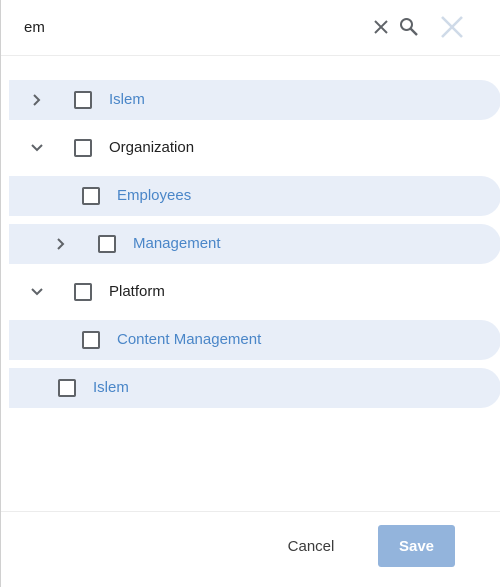 The height and width of the screenshot is (588, 500). What do you see at coordinates (311, 546) in the screenshot?
I see `cancel-button: Cancel` at bounding box center [311, 546].